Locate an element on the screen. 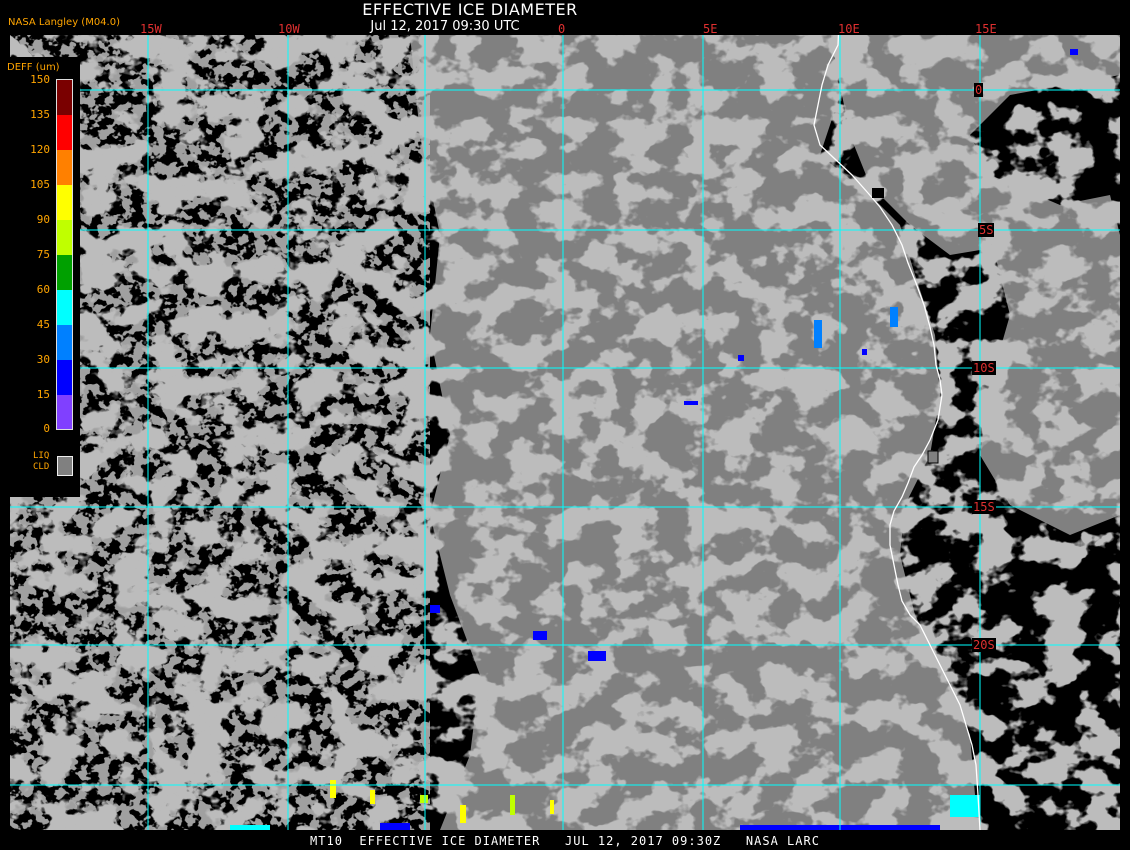  legend-tick-30: 30 is located at coordinates (43, 359).